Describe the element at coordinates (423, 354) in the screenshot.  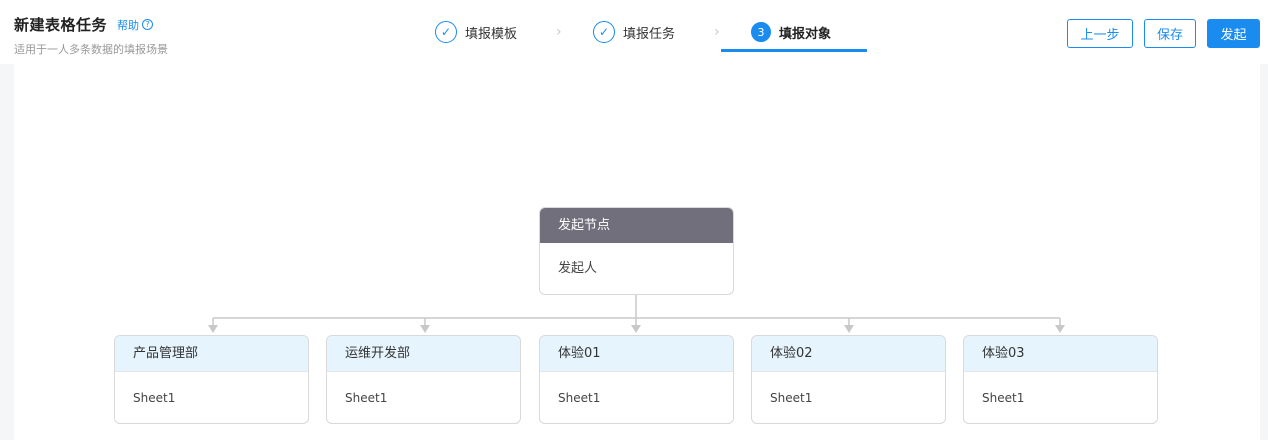
I see `target-node-title: 运维开发部` at that location.